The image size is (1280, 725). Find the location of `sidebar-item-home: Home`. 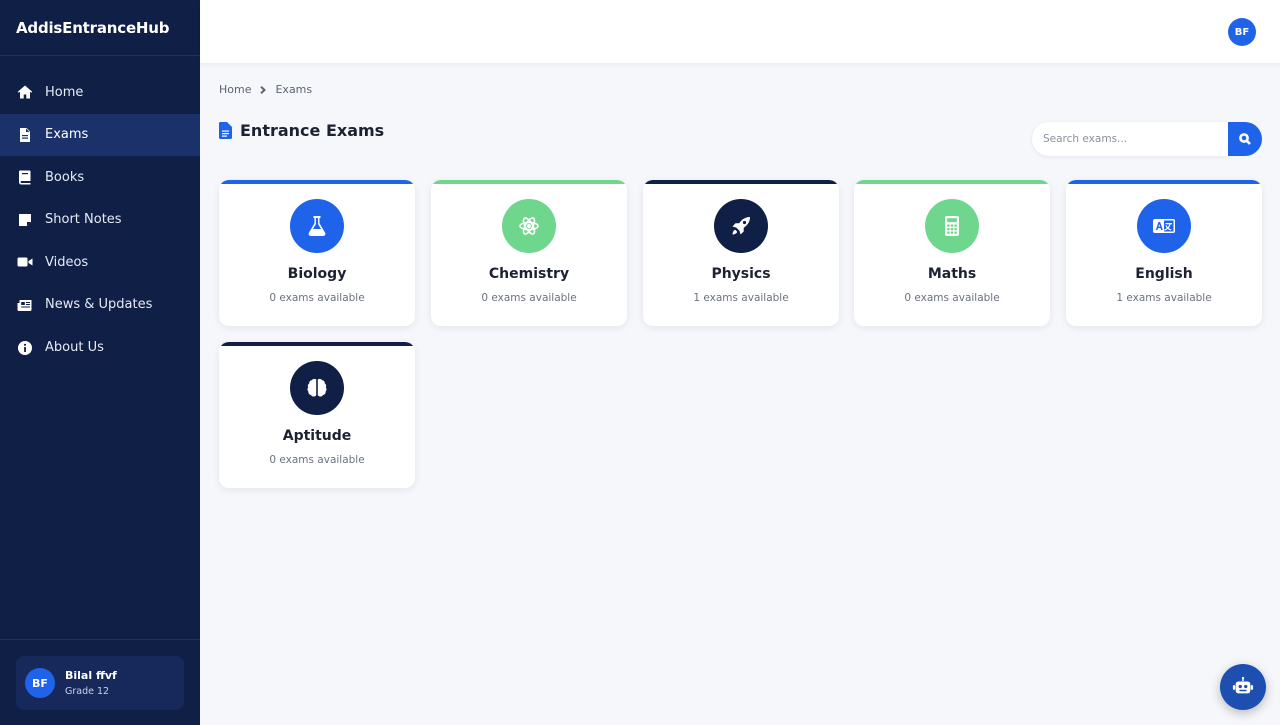

sidebar-item-home: Home is located at coordinates (100, 92).